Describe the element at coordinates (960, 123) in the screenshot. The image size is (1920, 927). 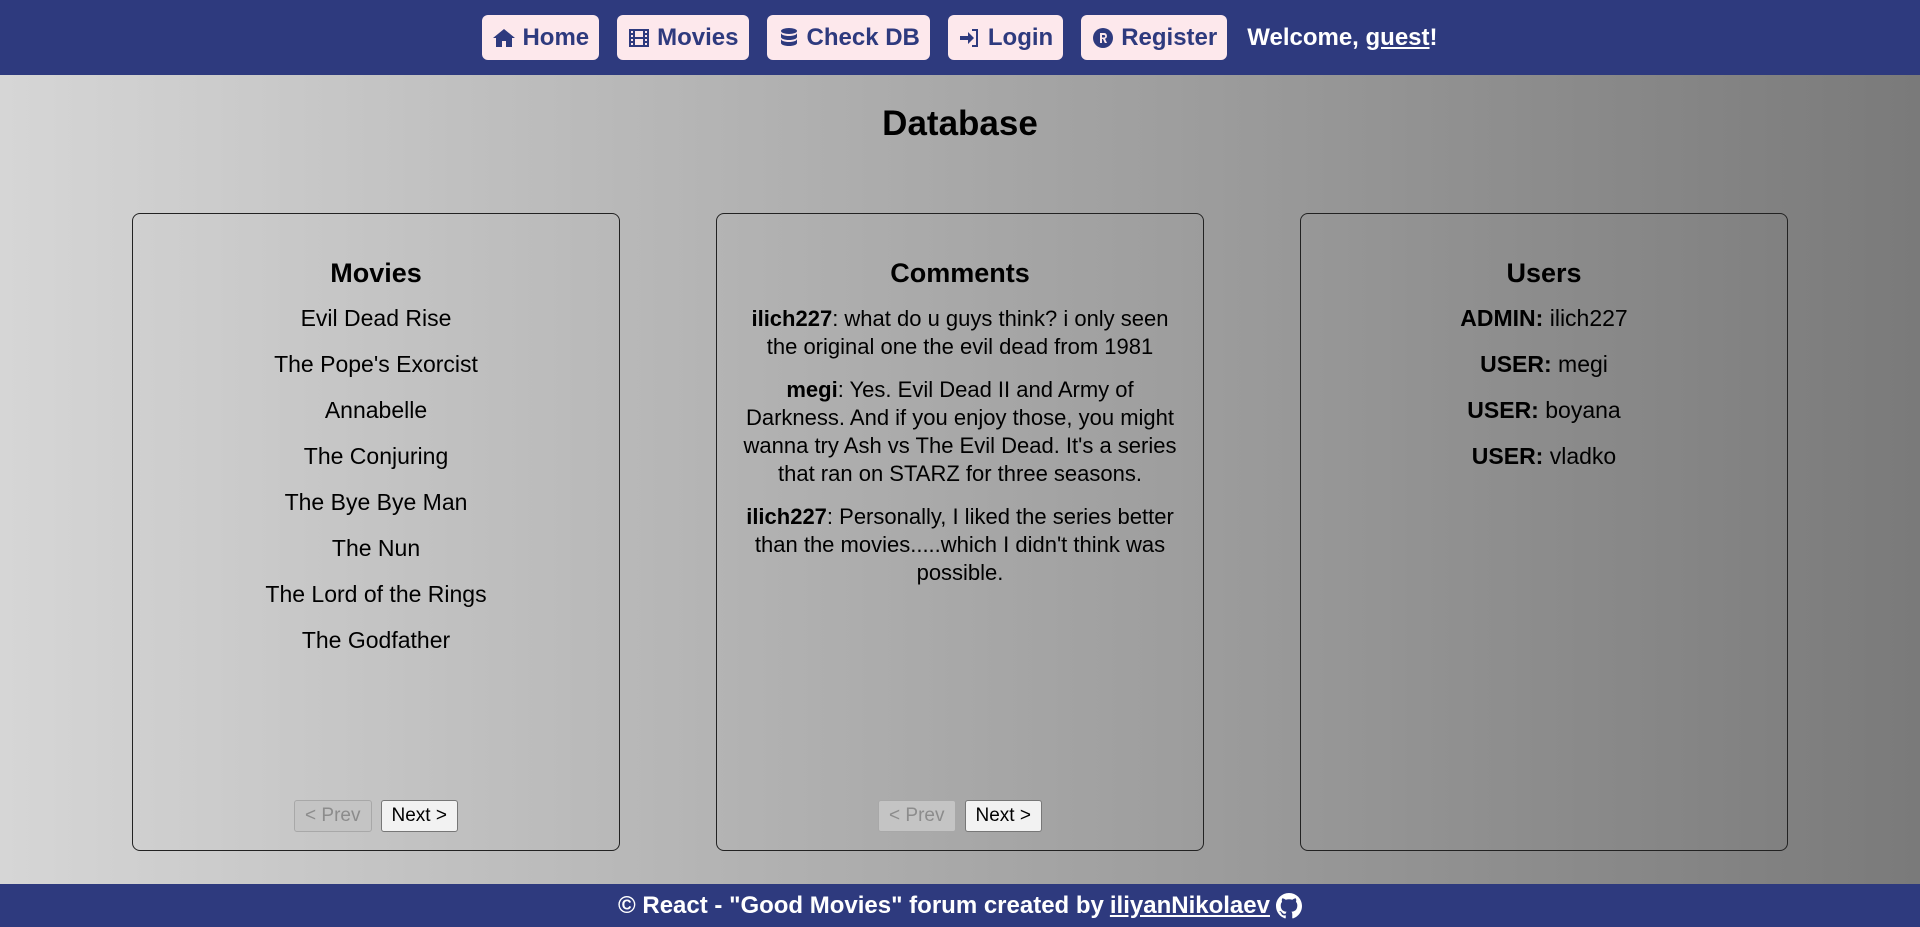
I see `page-title: Database` at that location.